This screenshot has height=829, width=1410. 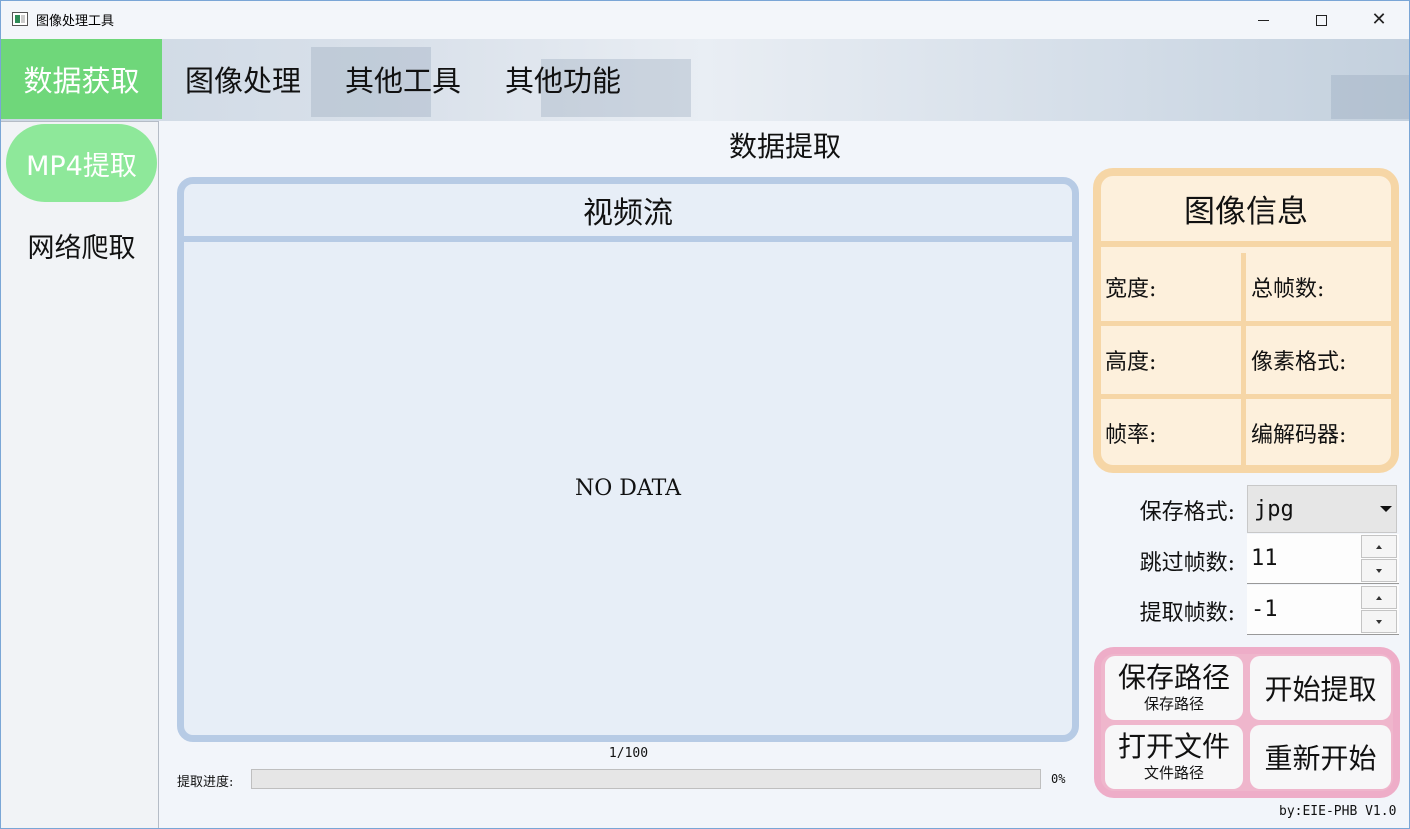 What do you see at coordinates (81, 163) in the screenshot?
I see `sidebar-item-mp4-extract: MP4提取` at bounding box center [81, 163].